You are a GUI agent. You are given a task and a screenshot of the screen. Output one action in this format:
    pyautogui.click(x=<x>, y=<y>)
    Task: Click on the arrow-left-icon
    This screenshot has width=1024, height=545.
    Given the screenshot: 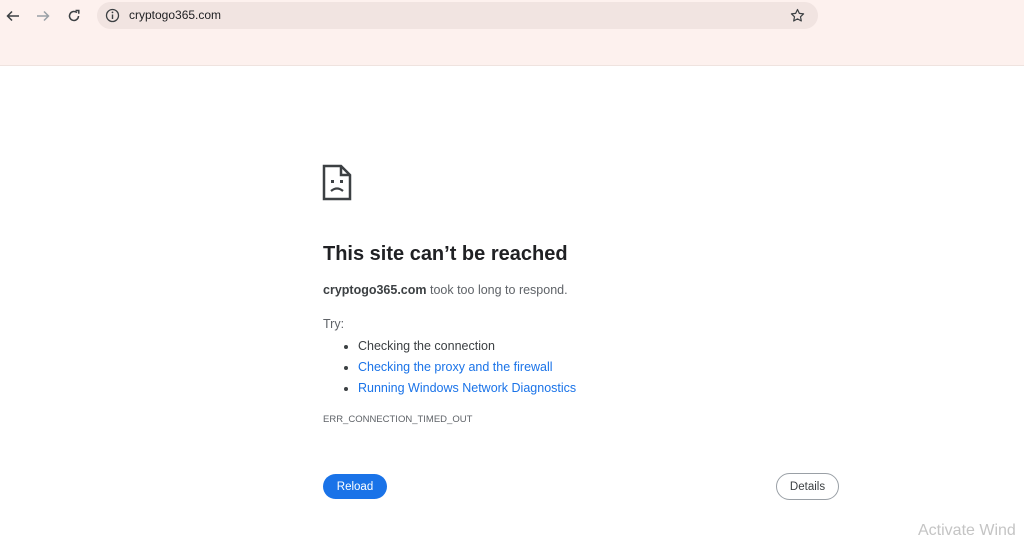 What is the action you would take?
    pyautogui.click(x=12, y=16)
    